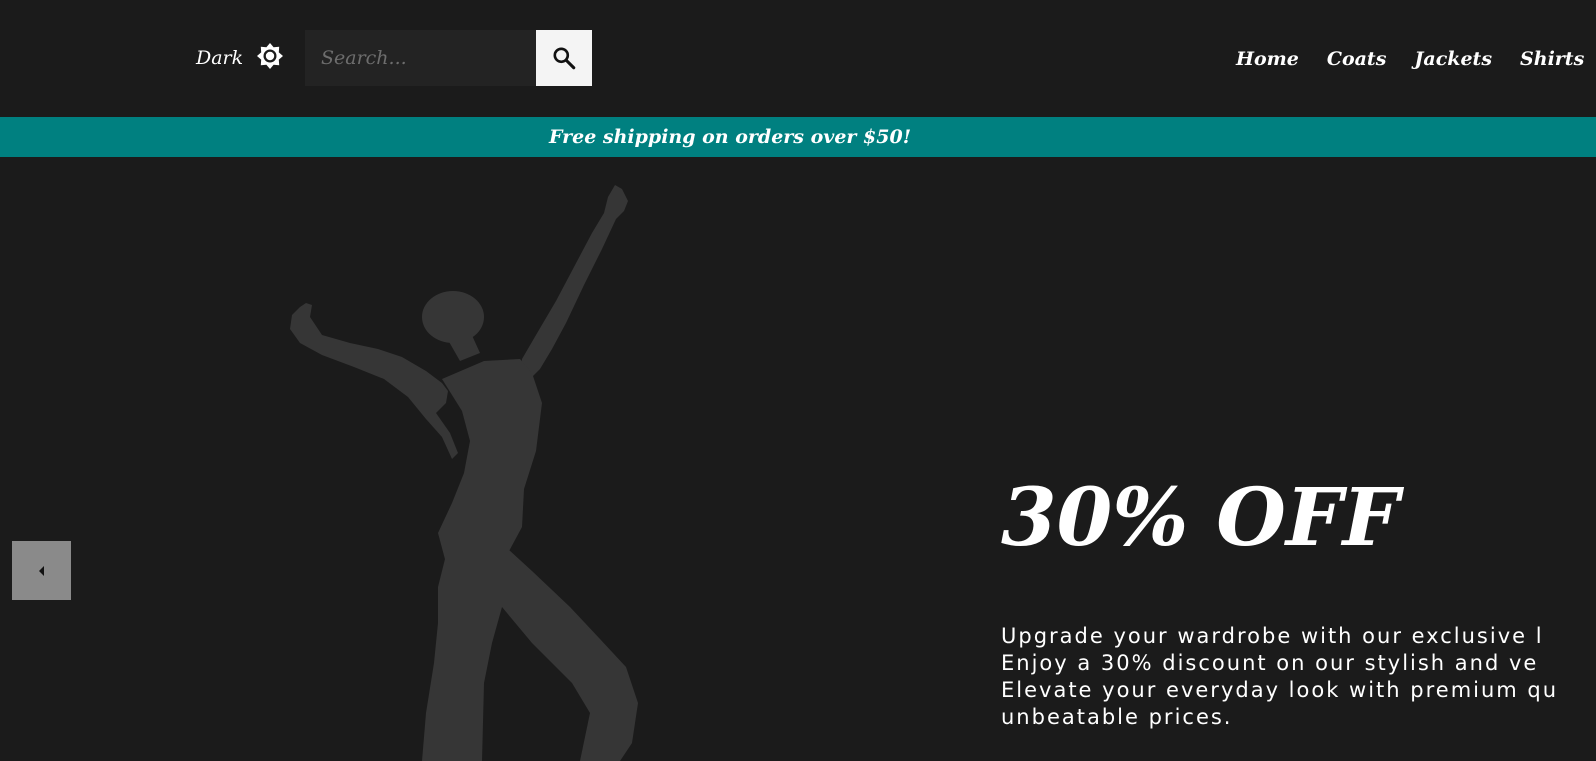 Image resolution: width=1596 pixels, height=761 pixels. Describe the element at coordinates (730, 137) in the screenshot. I see `announcement-text: Free shipping on orders over $50!` at that location.